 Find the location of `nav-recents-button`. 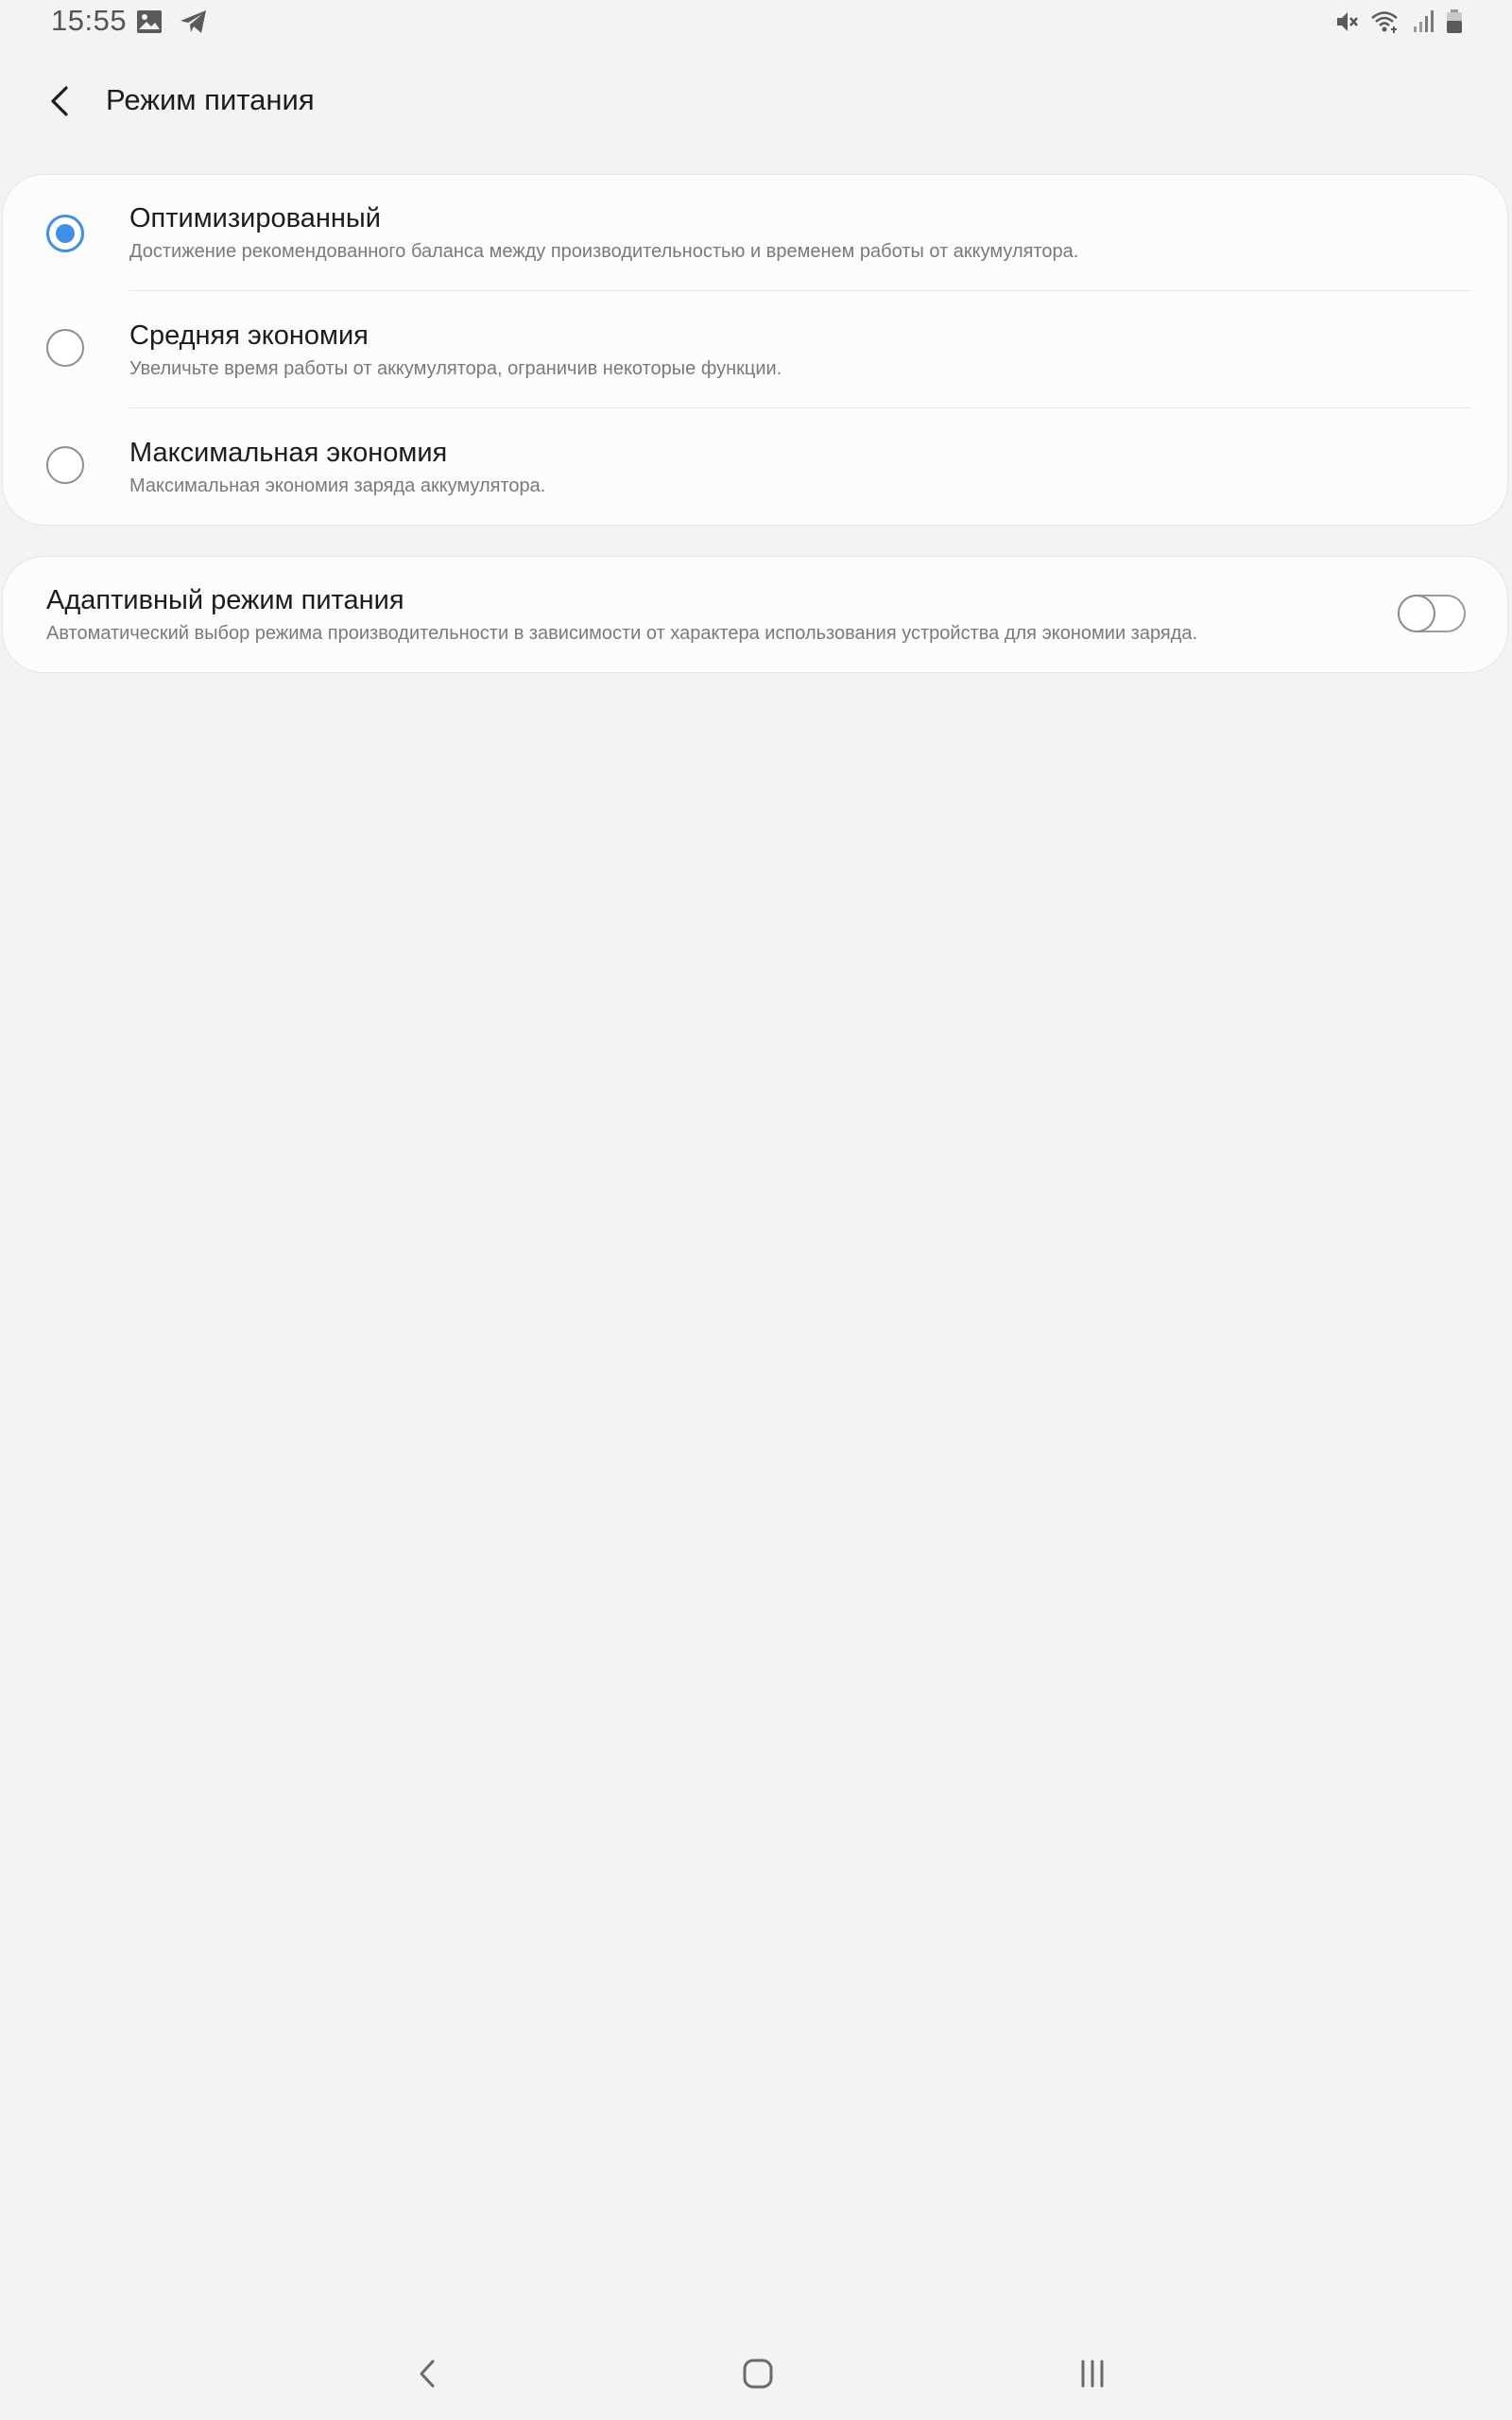

nav-recents-button is located at coordinates (1092, 2373).